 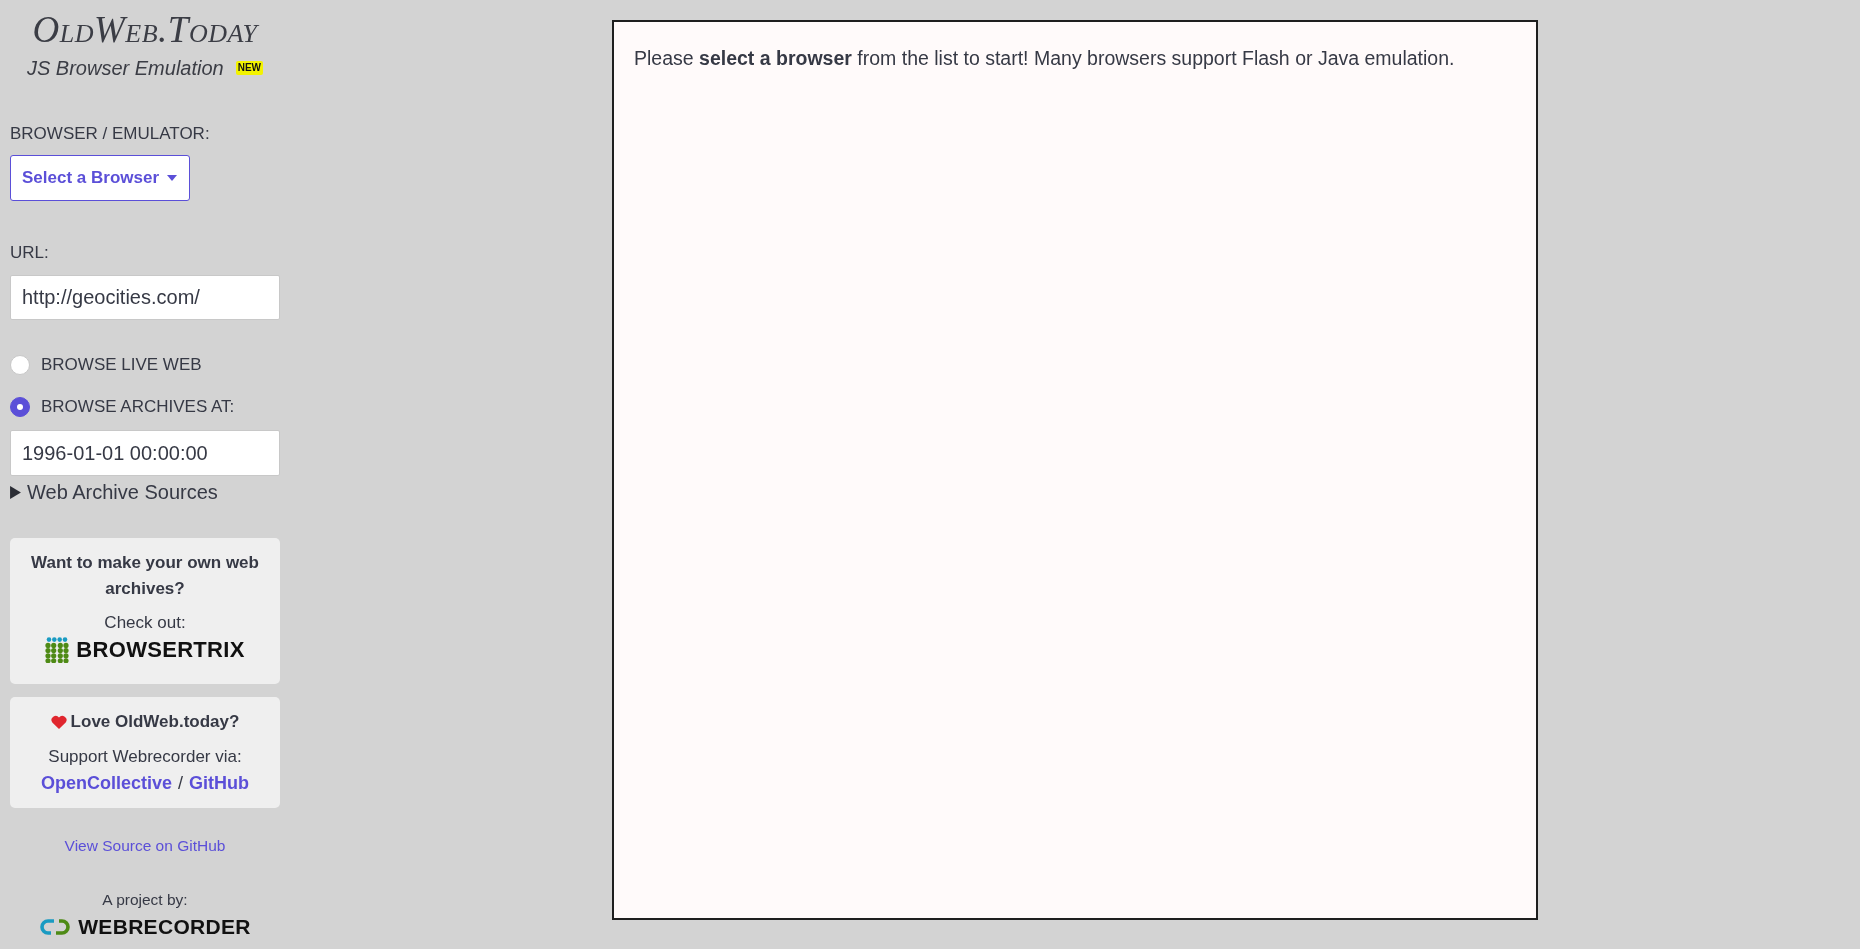 What do you see at coordinates (219, 783) in the screenshot?
I see `support-link: GitHub` at bounding box center [219, 783].